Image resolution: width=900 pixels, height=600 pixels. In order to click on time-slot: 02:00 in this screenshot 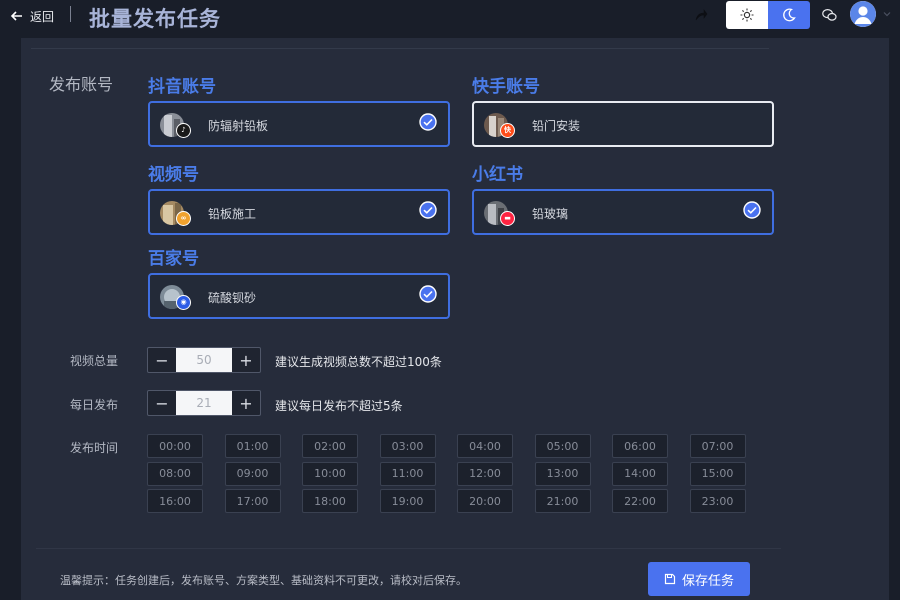, I will do `click(330, 446)`.